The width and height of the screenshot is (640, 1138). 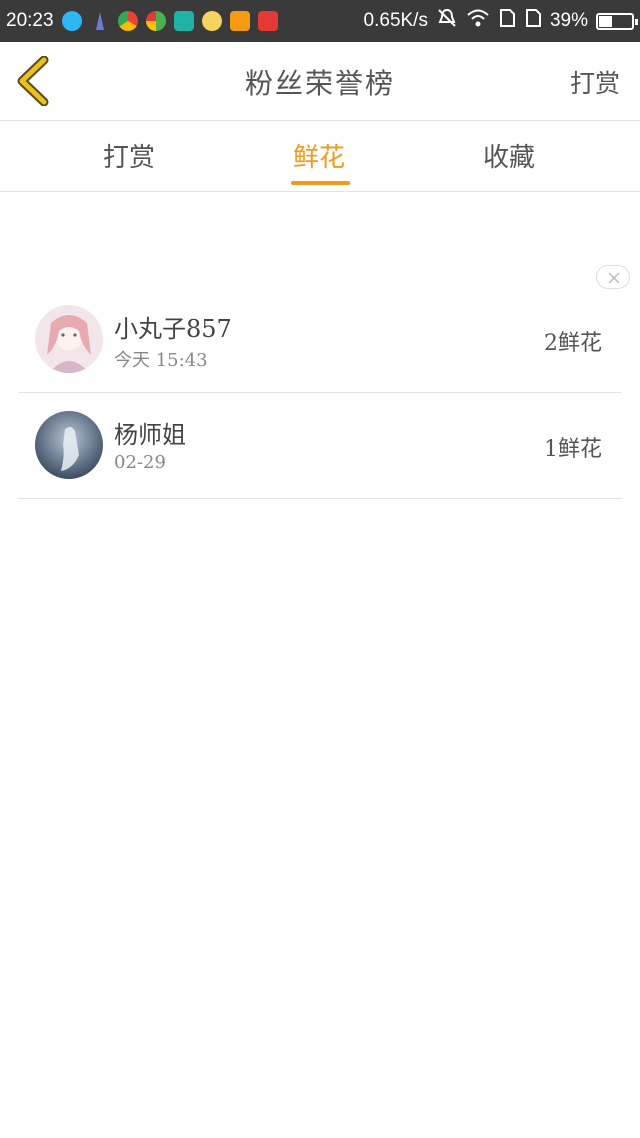 I want to click on fan-name: 杨师姐, so click(x=150, y=435).